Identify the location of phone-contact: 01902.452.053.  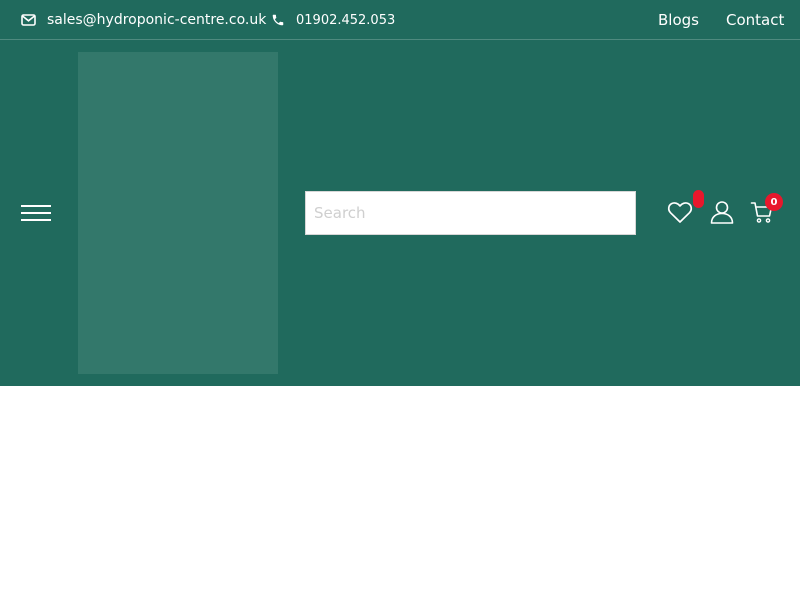
(333, 20).